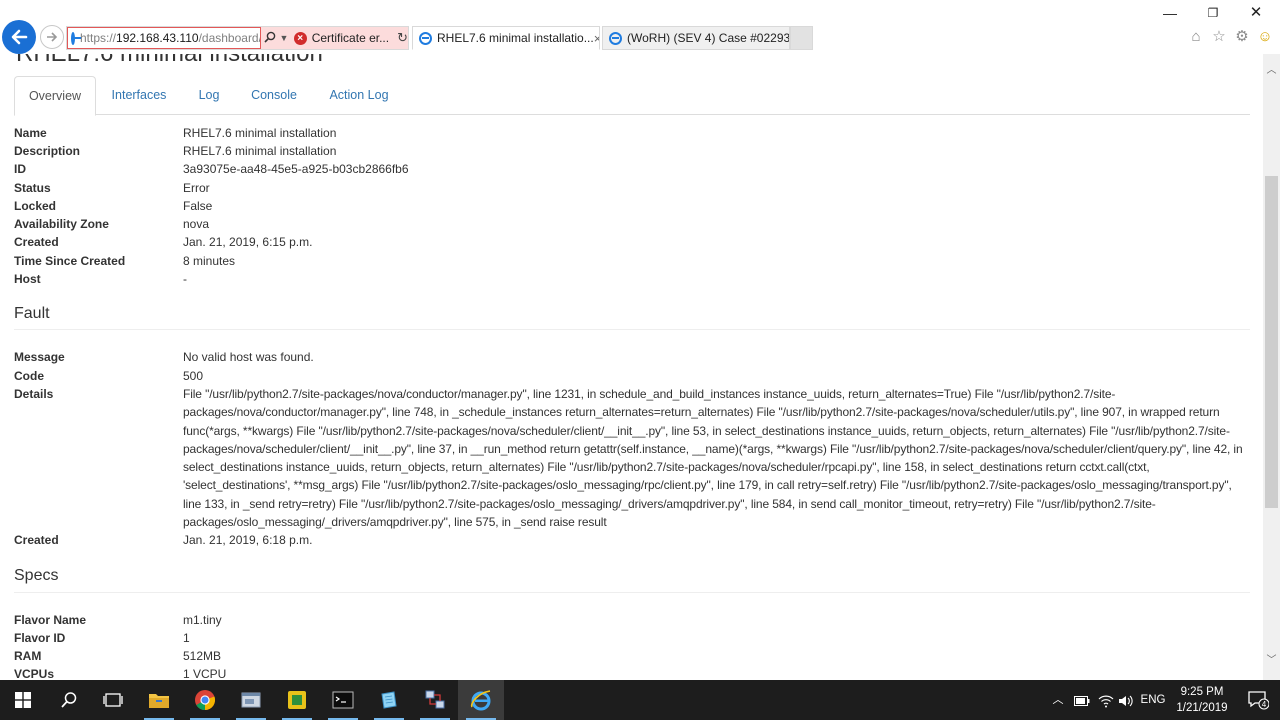 This screenshot has height=720, width=1280. I want to click on chrome-icon, so click(205, 700).